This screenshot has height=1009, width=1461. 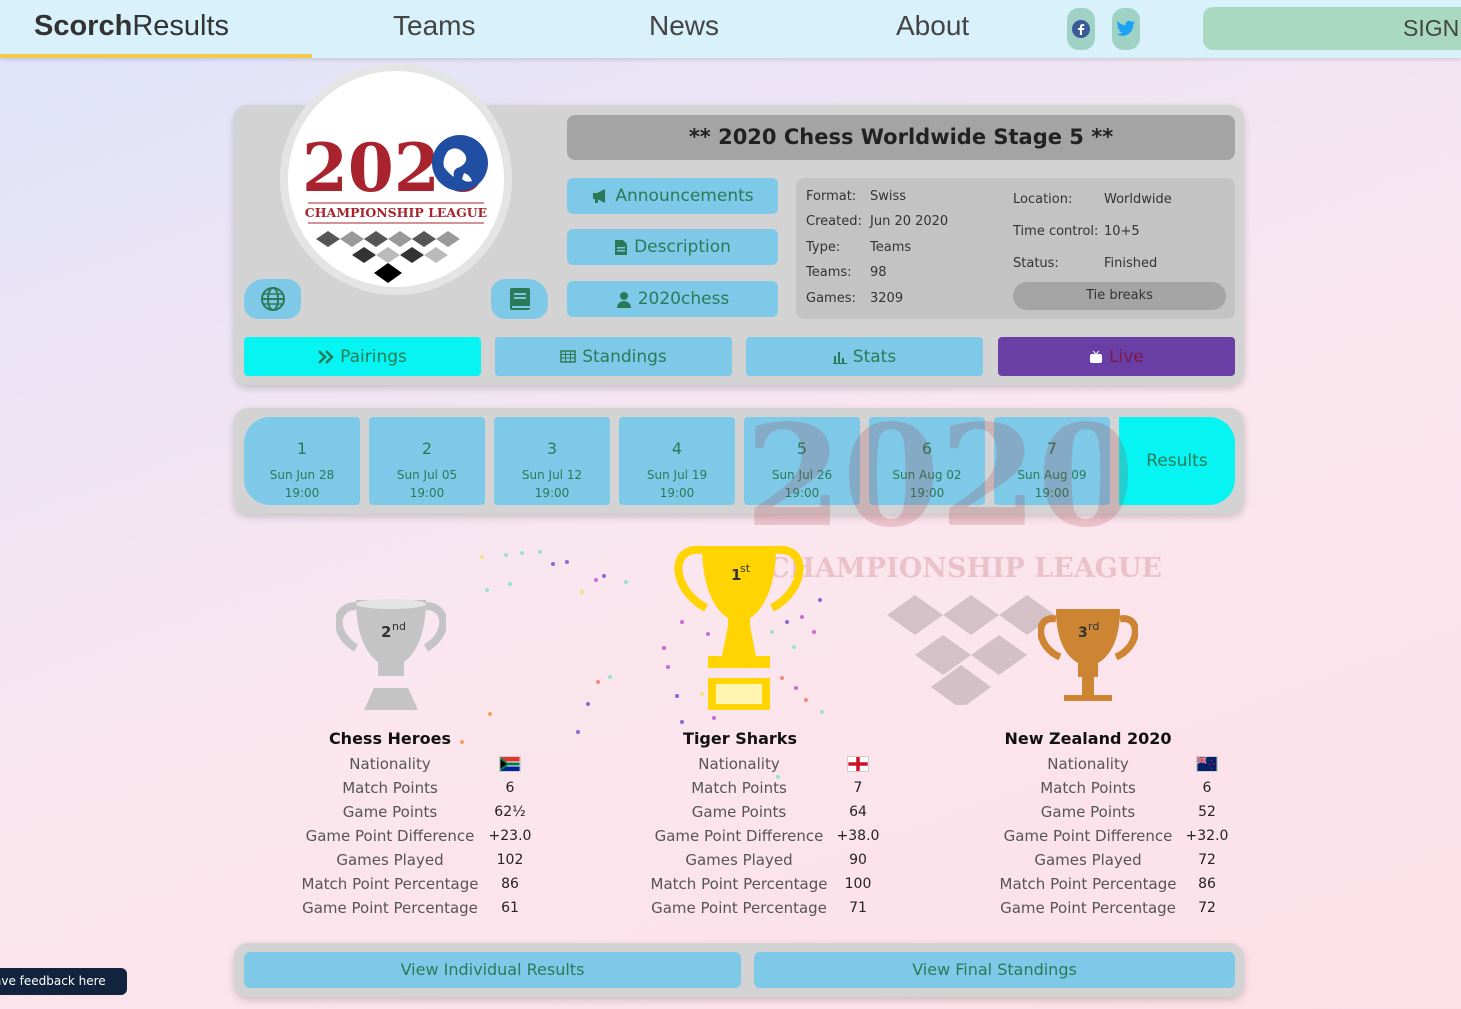 I want to click on round-tile-2: 2 Sun Jul 05 19:00, so click(x=427, y=461).